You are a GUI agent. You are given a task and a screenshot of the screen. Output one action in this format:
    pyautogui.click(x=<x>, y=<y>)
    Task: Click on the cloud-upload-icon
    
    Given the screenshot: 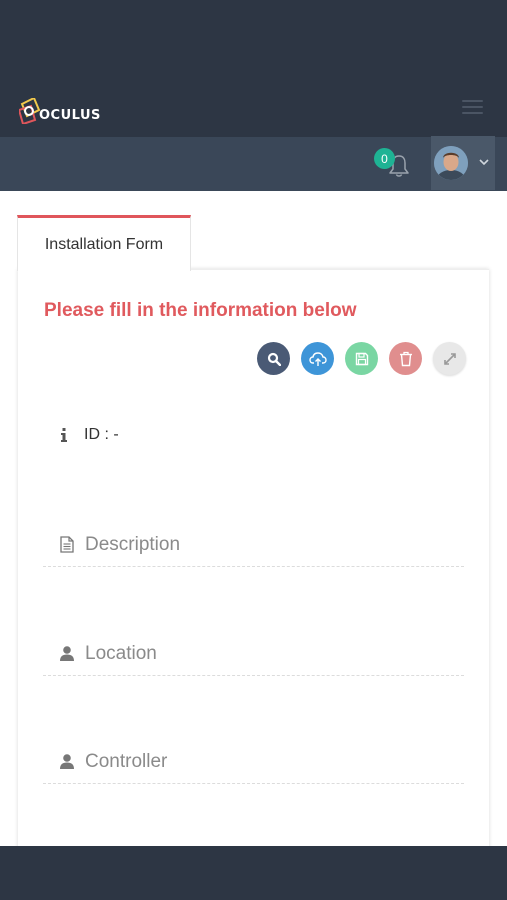 What is the action you would take?
    pyautogui.click(x=317, y=358)
    